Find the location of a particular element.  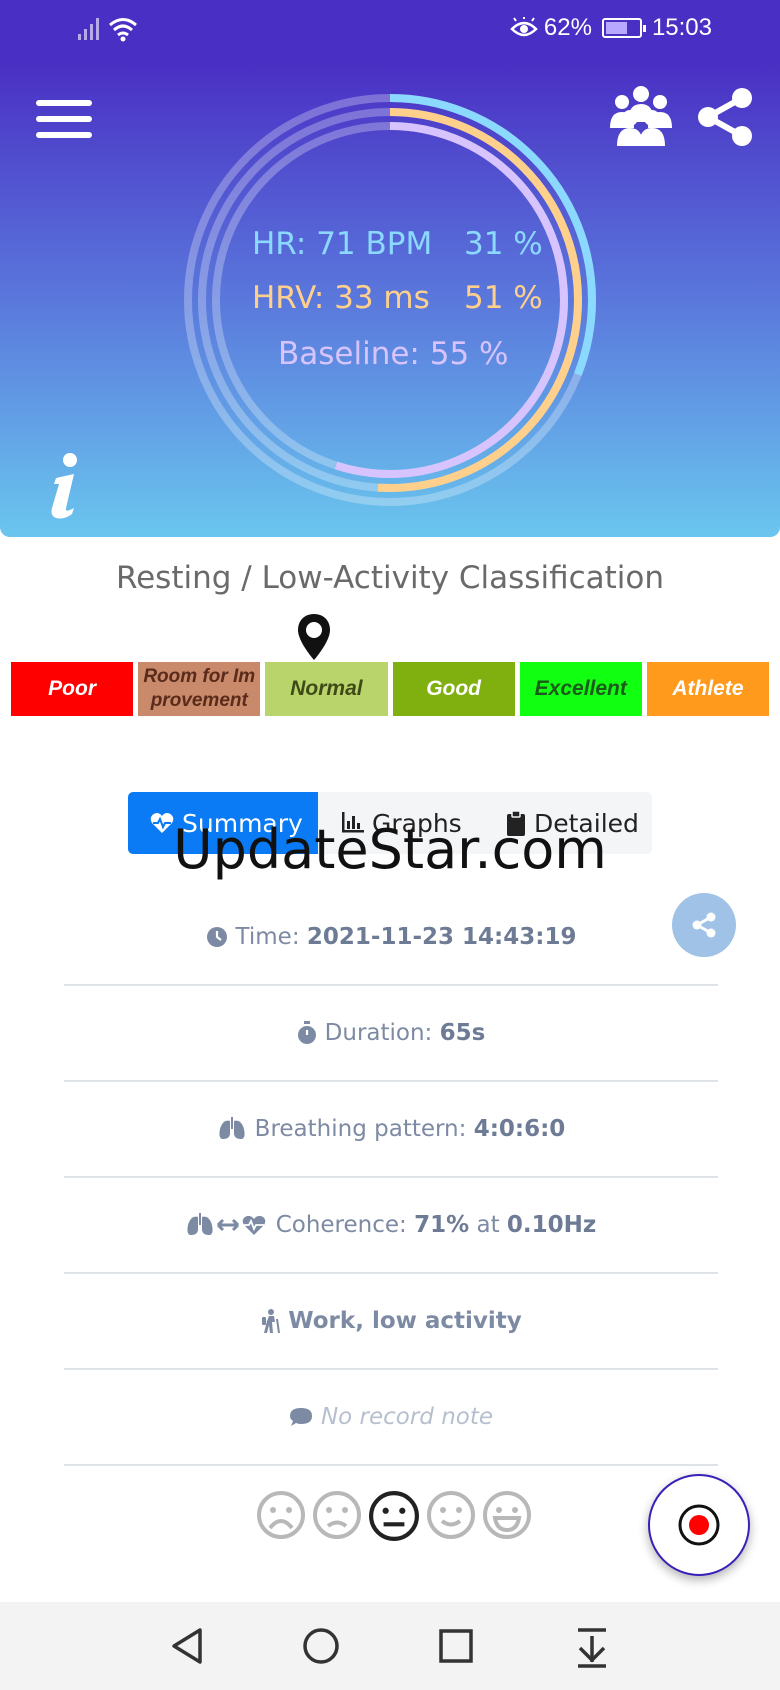

happy-face-icon is located at coordinates (451, 1515).